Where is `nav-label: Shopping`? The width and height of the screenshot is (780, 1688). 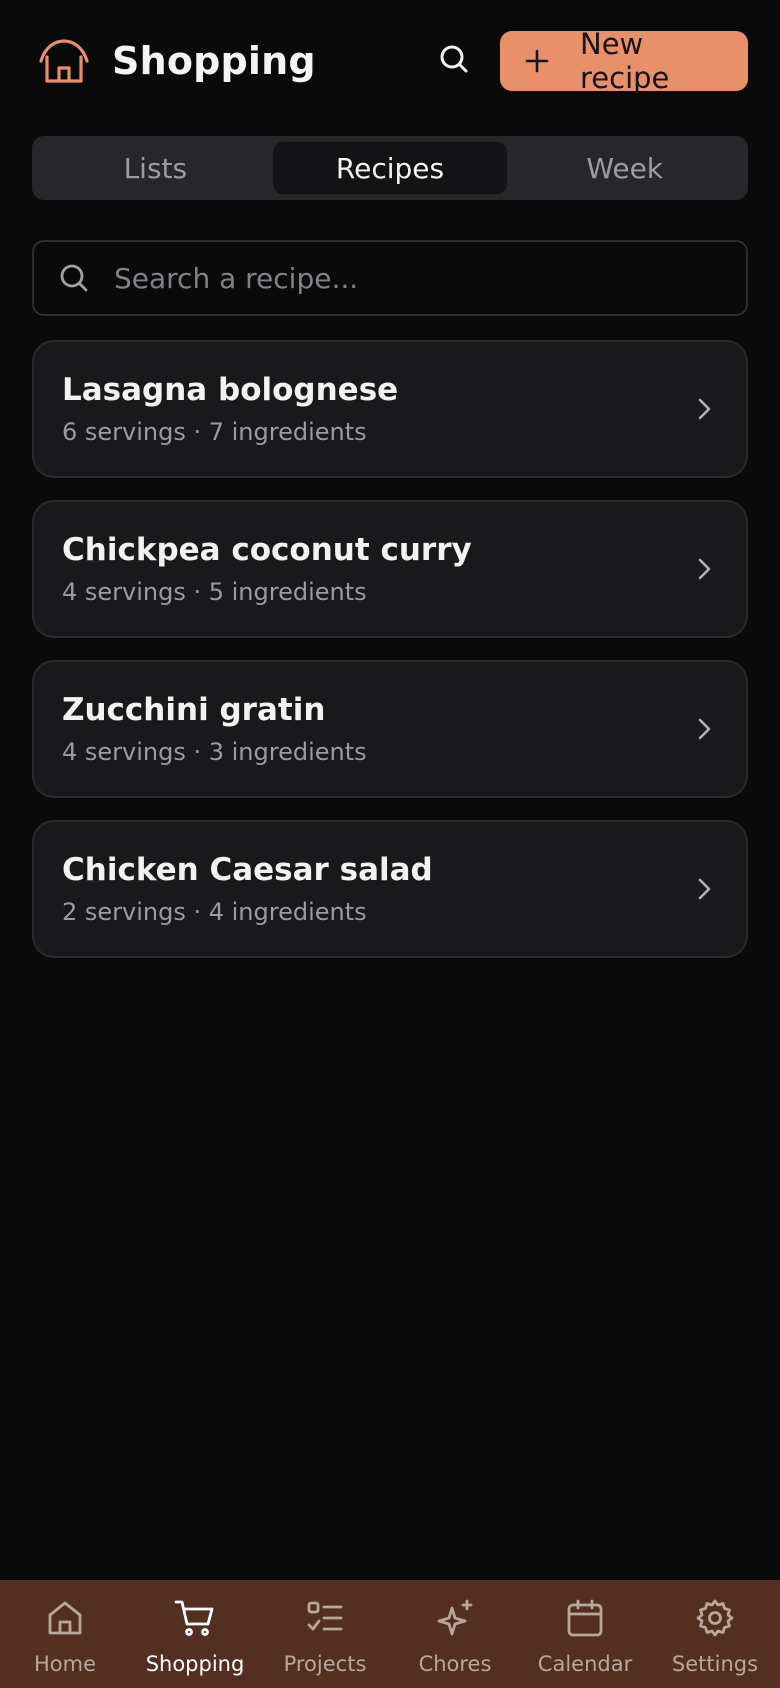
nav-label: Shopping is located at coordinates (195, 1664).